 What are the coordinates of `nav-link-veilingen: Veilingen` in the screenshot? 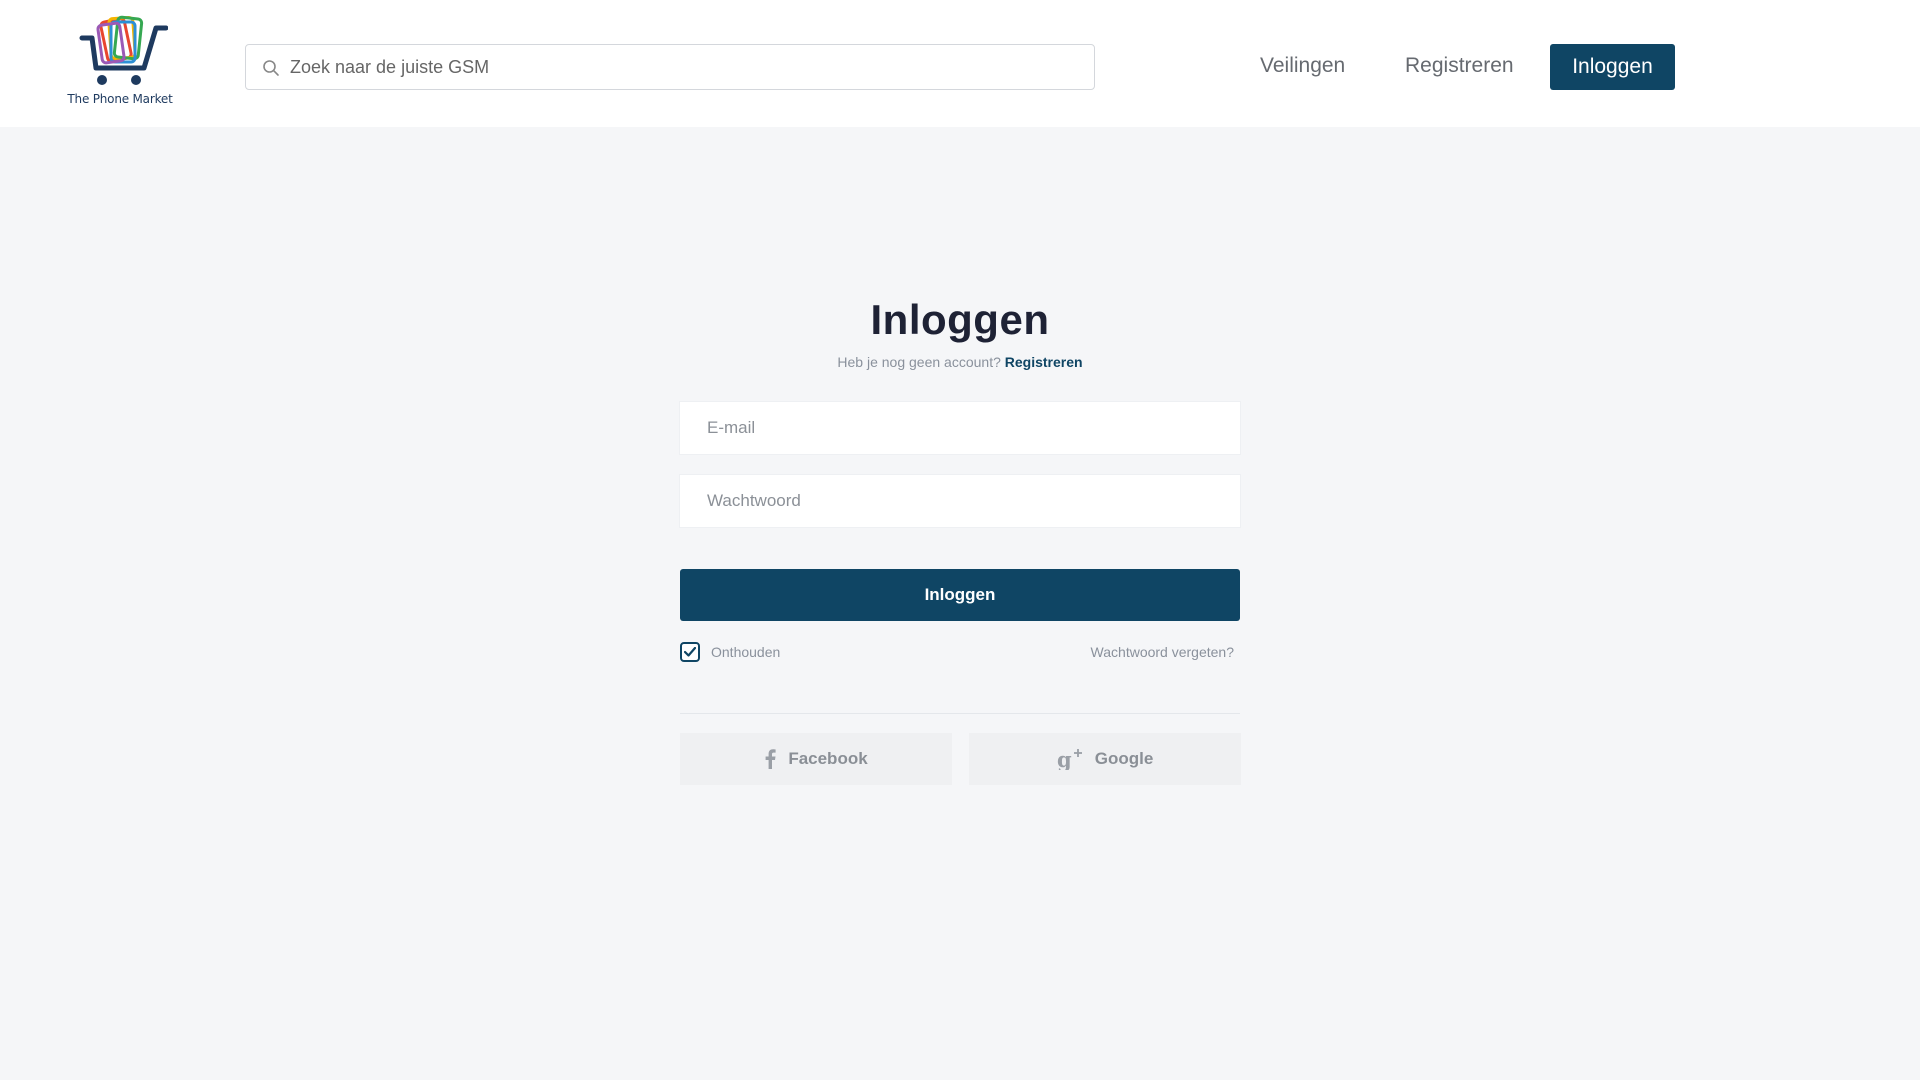 It's located at (1302, 66).